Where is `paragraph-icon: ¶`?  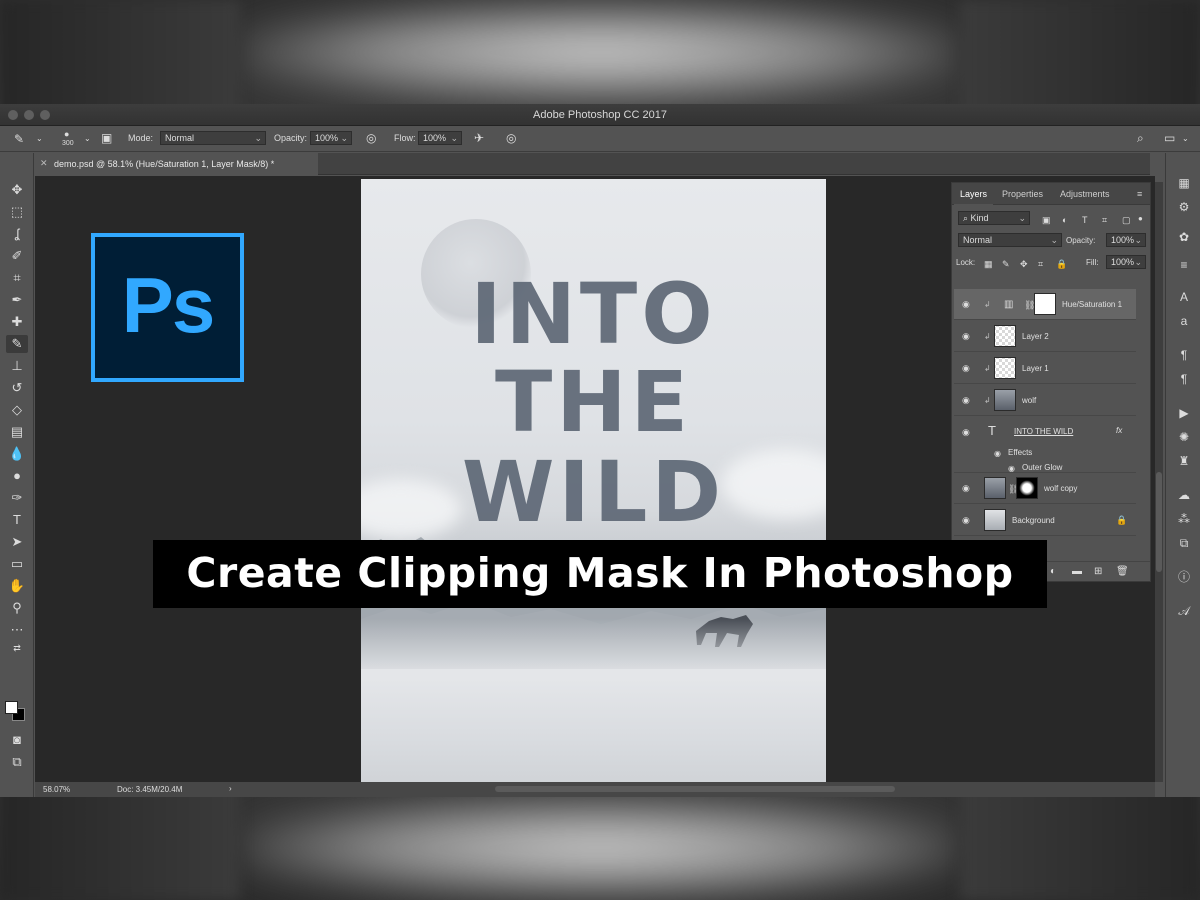
paragraph-icon: ¶ is located at coordinates (1184, 355).